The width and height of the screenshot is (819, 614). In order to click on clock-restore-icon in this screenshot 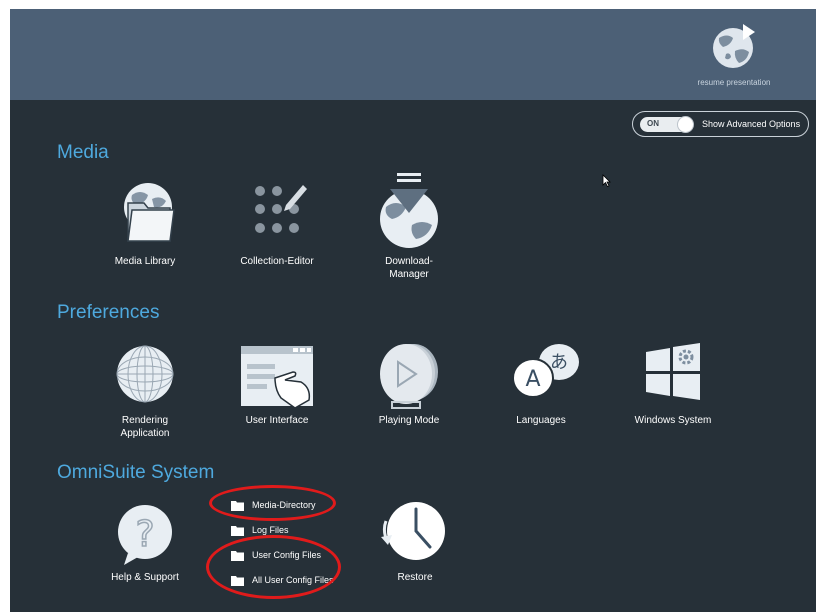, I will do `click(413, 531)`.